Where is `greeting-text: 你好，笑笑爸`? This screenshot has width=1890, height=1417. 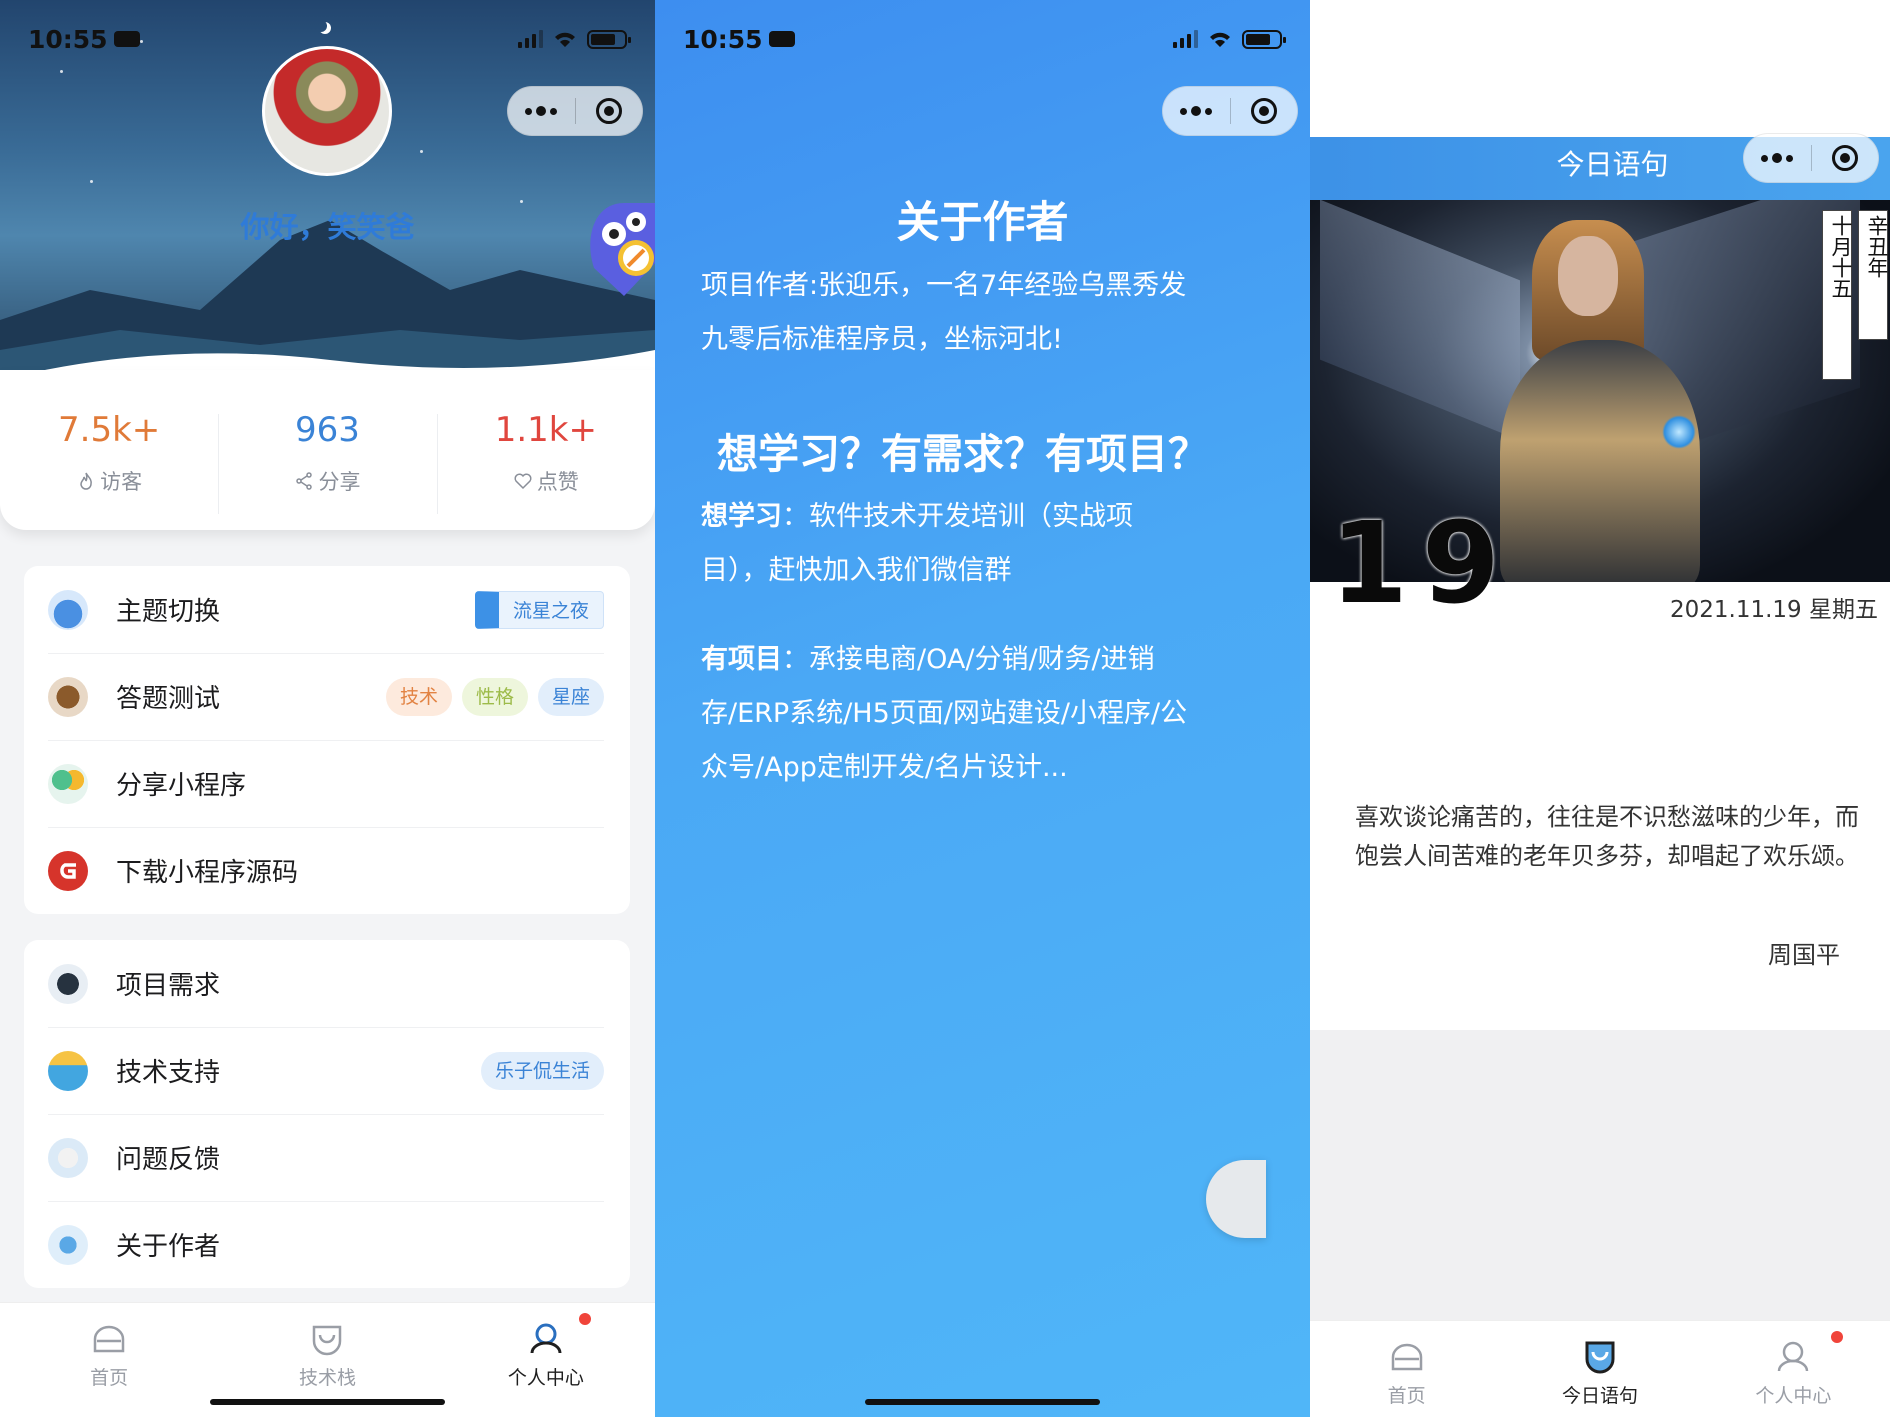
greeting-text: 你好，笑笑爸 is located at coordinates (327, 227).